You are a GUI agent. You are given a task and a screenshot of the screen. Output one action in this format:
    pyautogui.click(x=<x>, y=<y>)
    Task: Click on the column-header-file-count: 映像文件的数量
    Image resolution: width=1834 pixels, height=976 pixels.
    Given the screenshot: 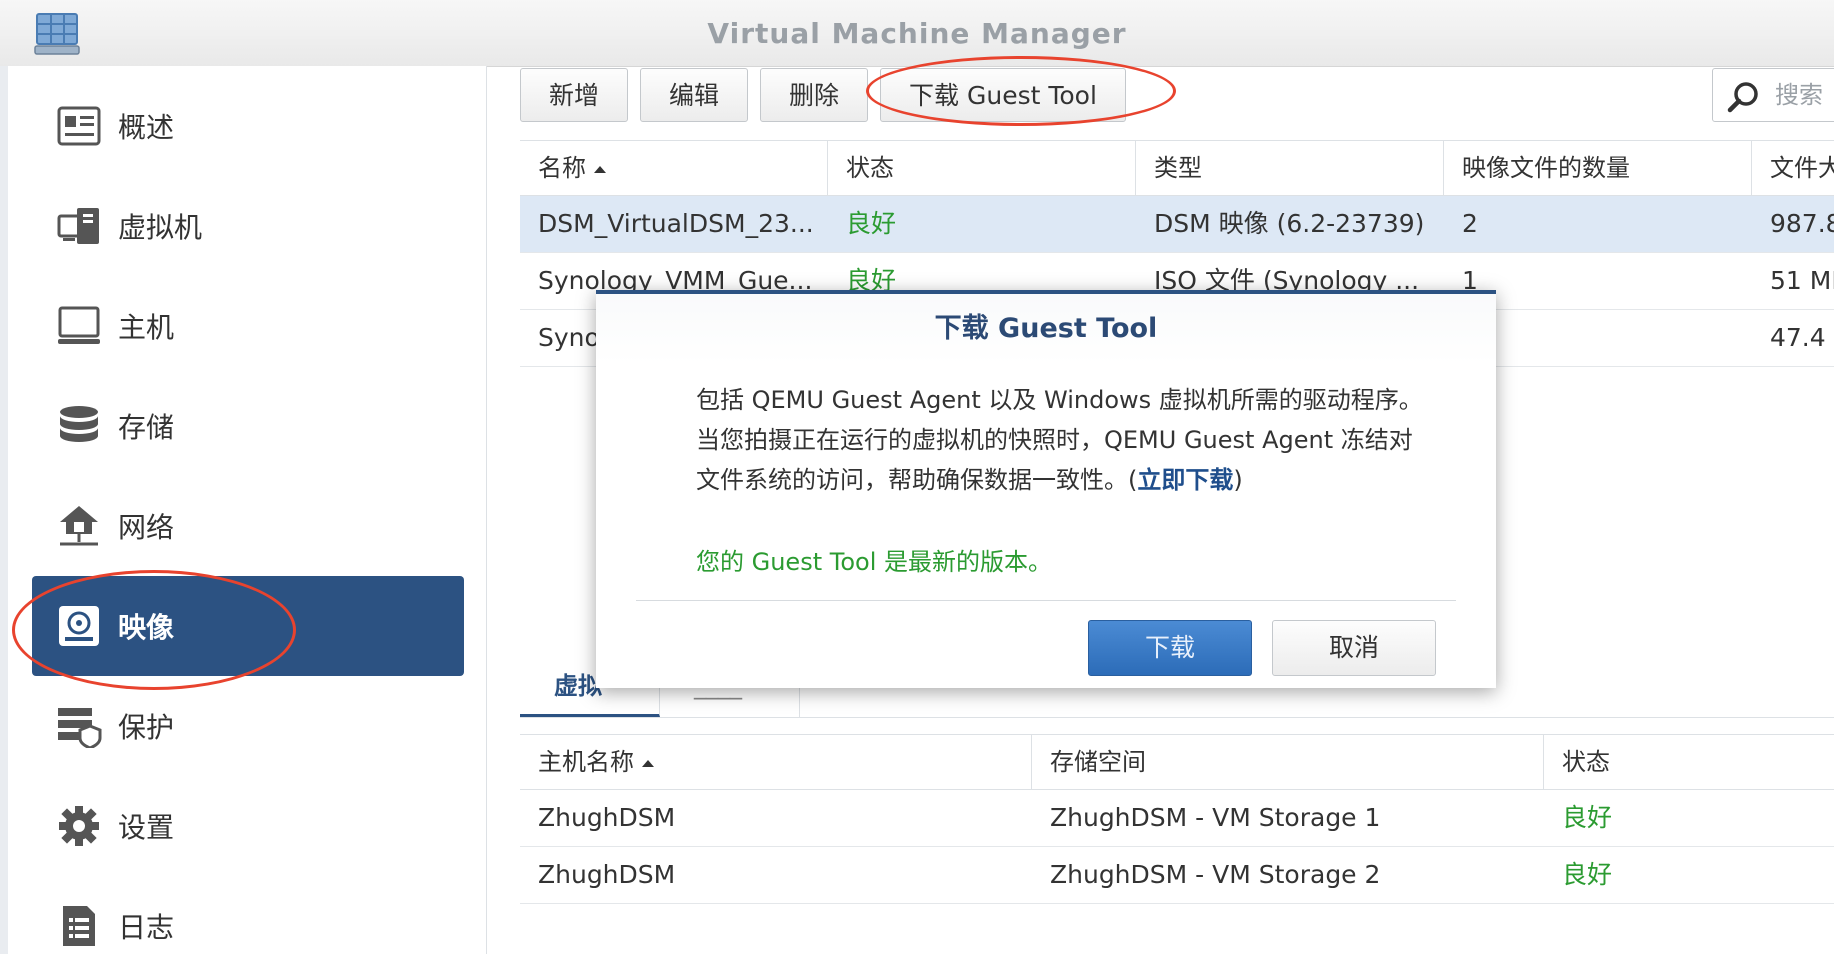 What is the action you would take?
    pyautogui.click(x=1598, y=168)
    